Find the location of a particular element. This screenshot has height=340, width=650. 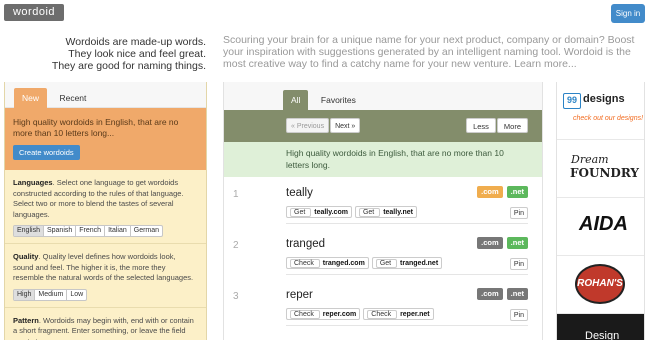

tagline-line-3: They are good for naming things. is located at coordinates (128, 66).